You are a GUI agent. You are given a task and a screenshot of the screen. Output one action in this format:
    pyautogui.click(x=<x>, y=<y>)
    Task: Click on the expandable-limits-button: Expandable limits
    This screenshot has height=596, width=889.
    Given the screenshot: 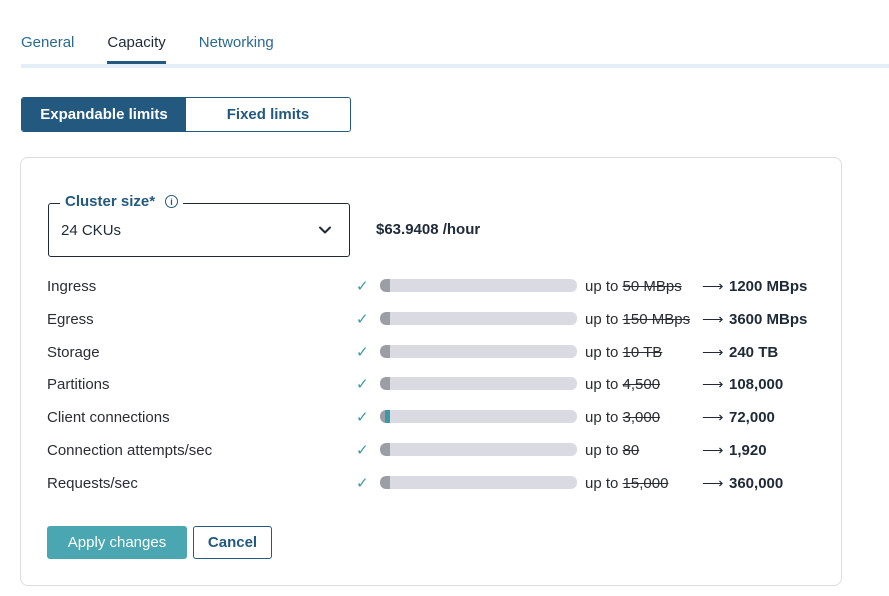 What is the action you would take?
    pyautogui.click(x=104, y=114)
    